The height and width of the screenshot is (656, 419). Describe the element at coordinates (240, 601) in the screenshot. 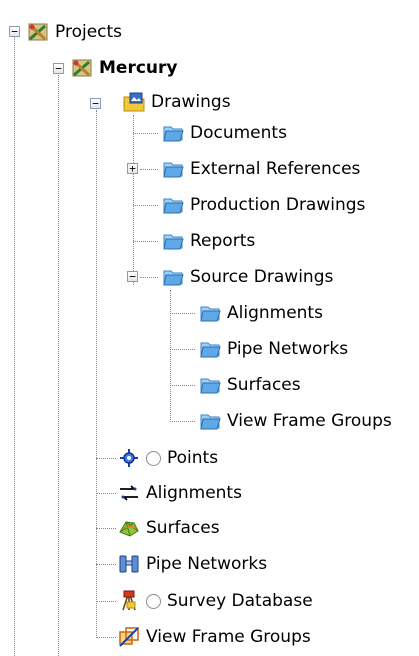

I see `tree-node-label: Survey Database` at that location.